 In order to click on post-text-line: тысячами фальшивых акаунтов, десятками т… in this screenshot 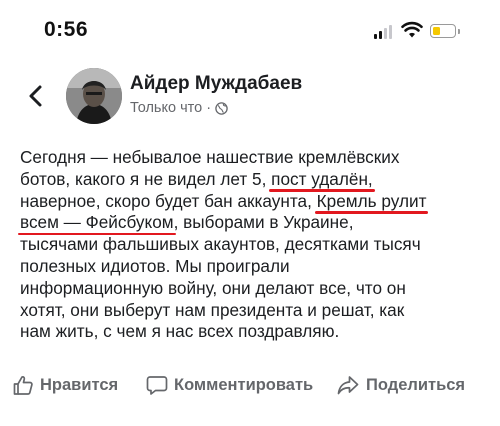, I will do `click(255, 245)`.